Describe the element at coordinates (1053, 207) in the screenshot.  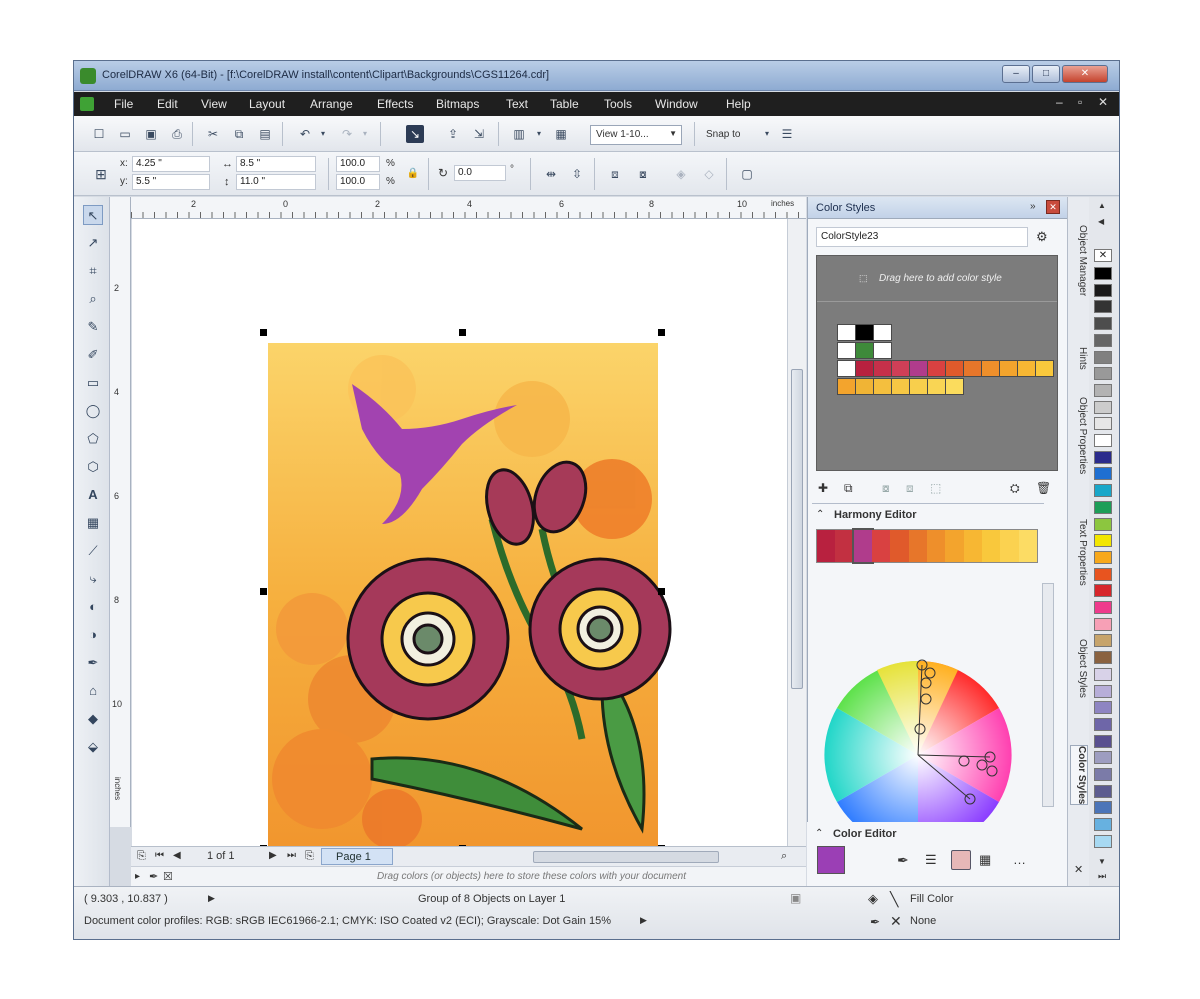
I see `docker-close-icon: ✕` at that location.